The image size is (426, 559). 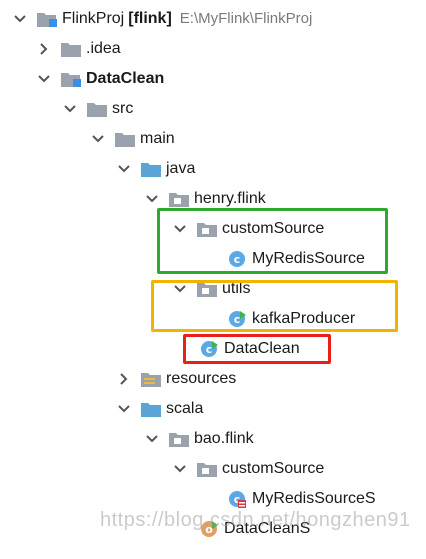 I want to click on tree-row-bao-flink: bao.flink, so click(x=199, y=439).